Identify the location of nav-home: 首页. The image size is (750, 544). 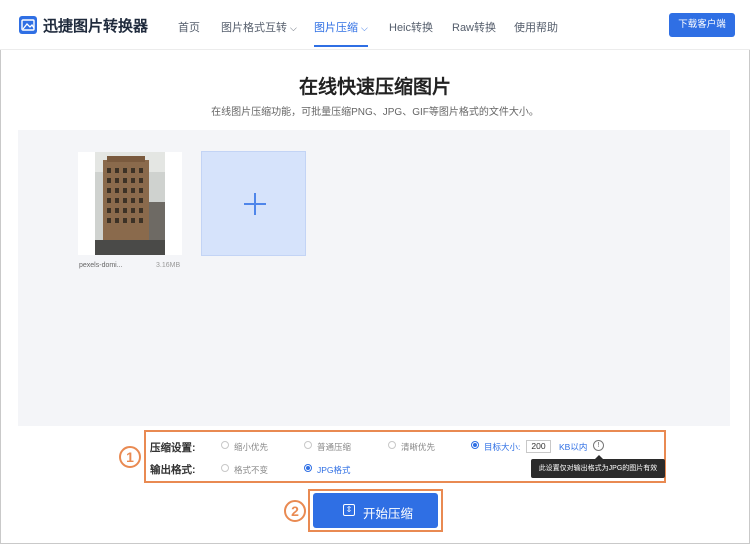
(189, 27).